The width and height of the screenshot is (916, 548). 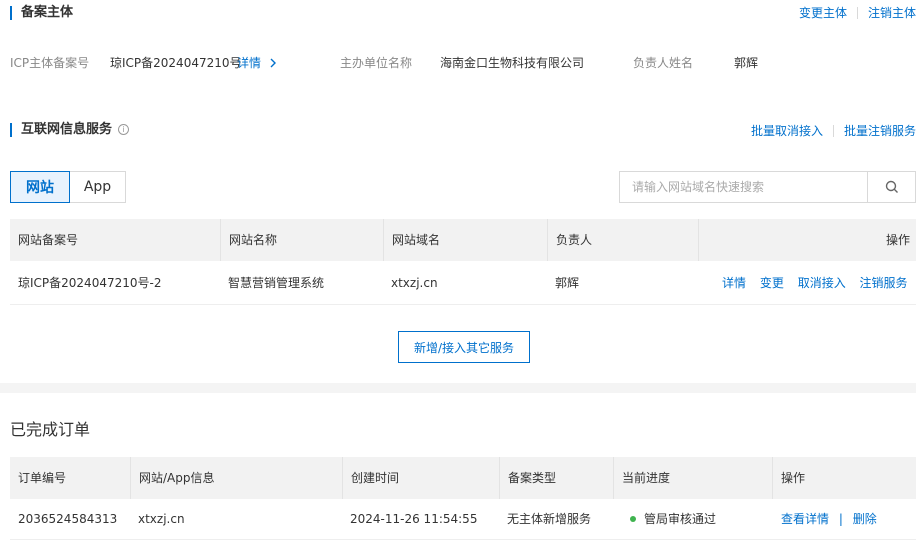 I want to click on icp-detail-link: 详情, so click(x=257, y=62).